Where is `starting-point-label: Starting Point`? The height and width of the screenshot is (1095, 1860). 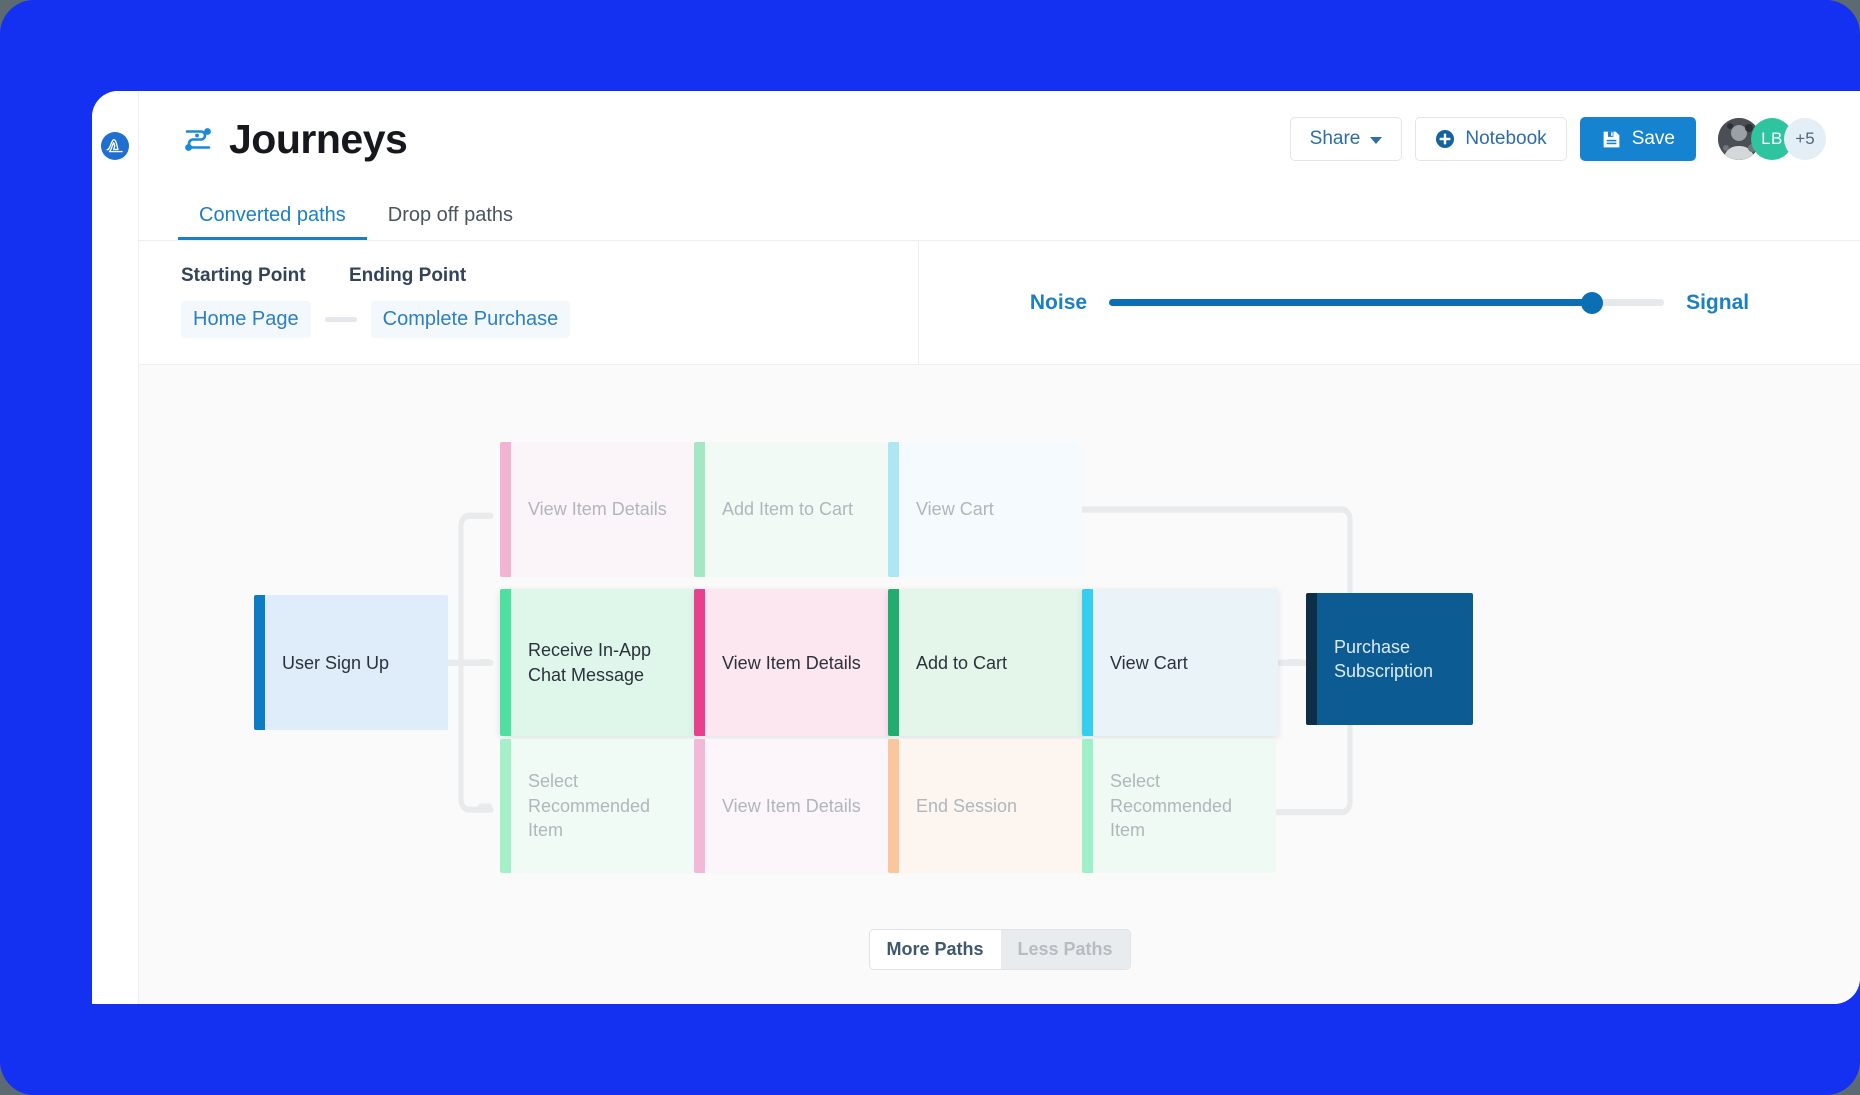 starting-point-label: Starting Point is located at coordinates (243, 275).